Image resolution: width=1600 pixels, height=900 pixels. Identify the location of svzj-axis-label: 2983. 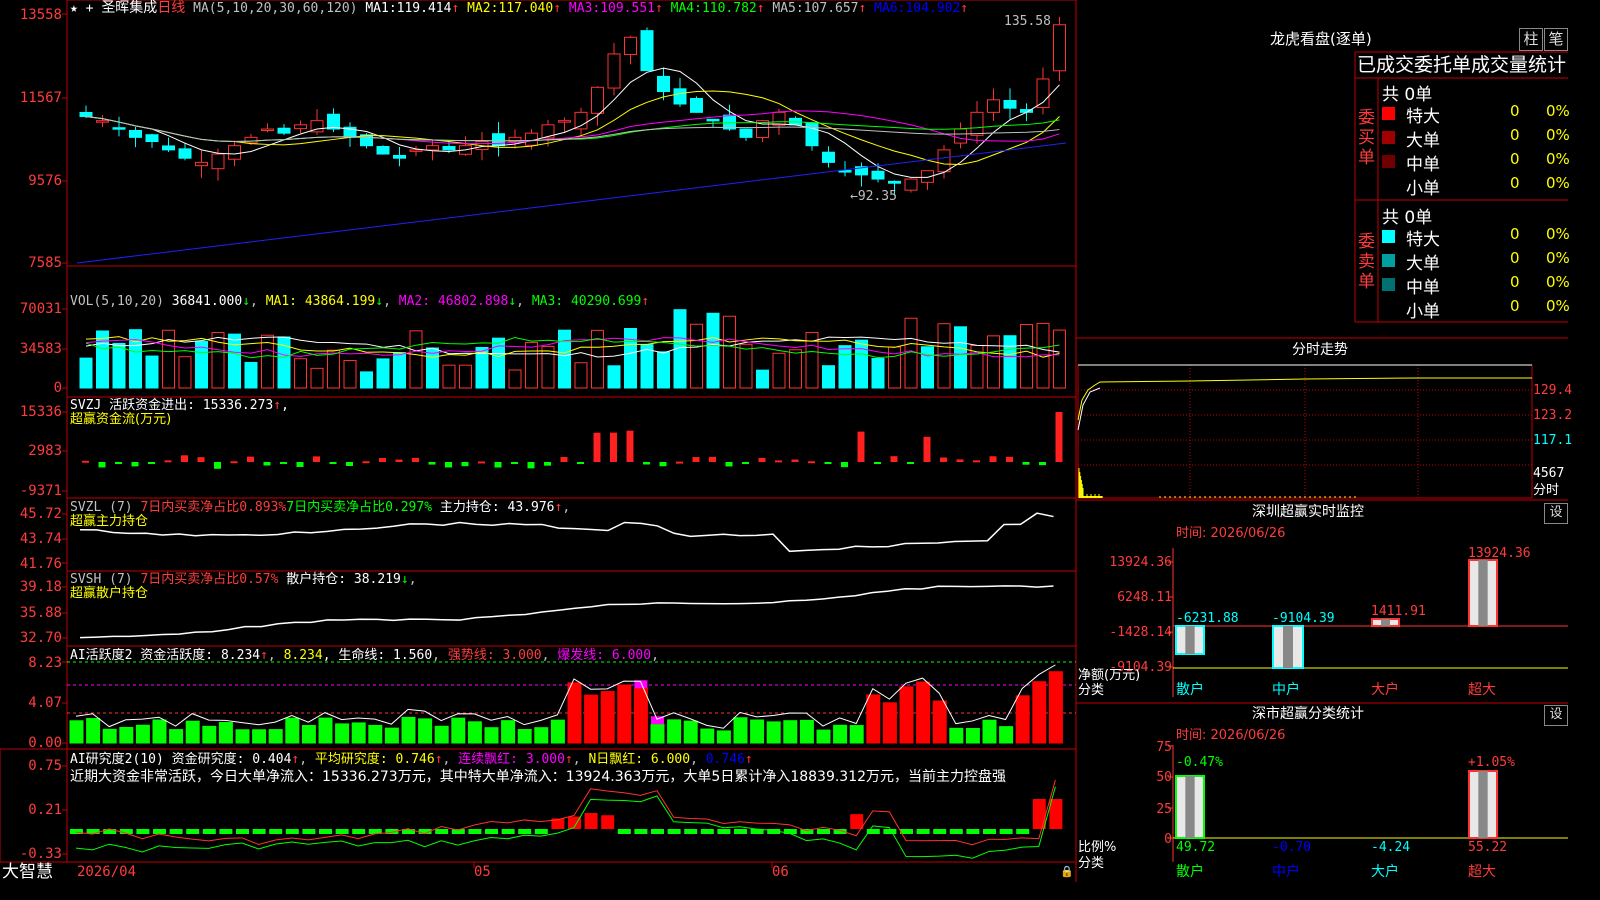
(45, 451).